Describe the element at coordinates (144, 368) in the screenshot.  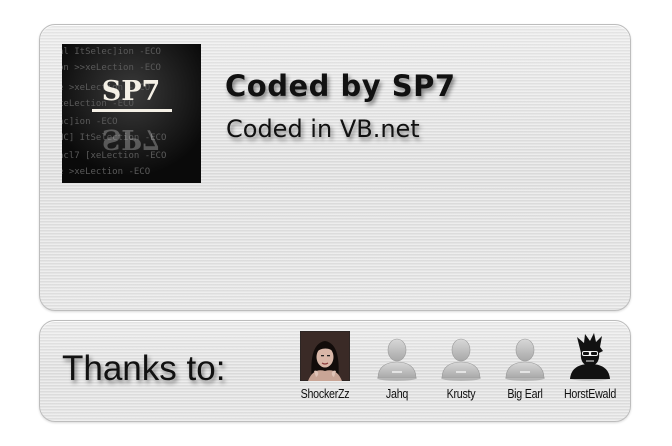
I see `thanks-label: Thanks to:` at that location.